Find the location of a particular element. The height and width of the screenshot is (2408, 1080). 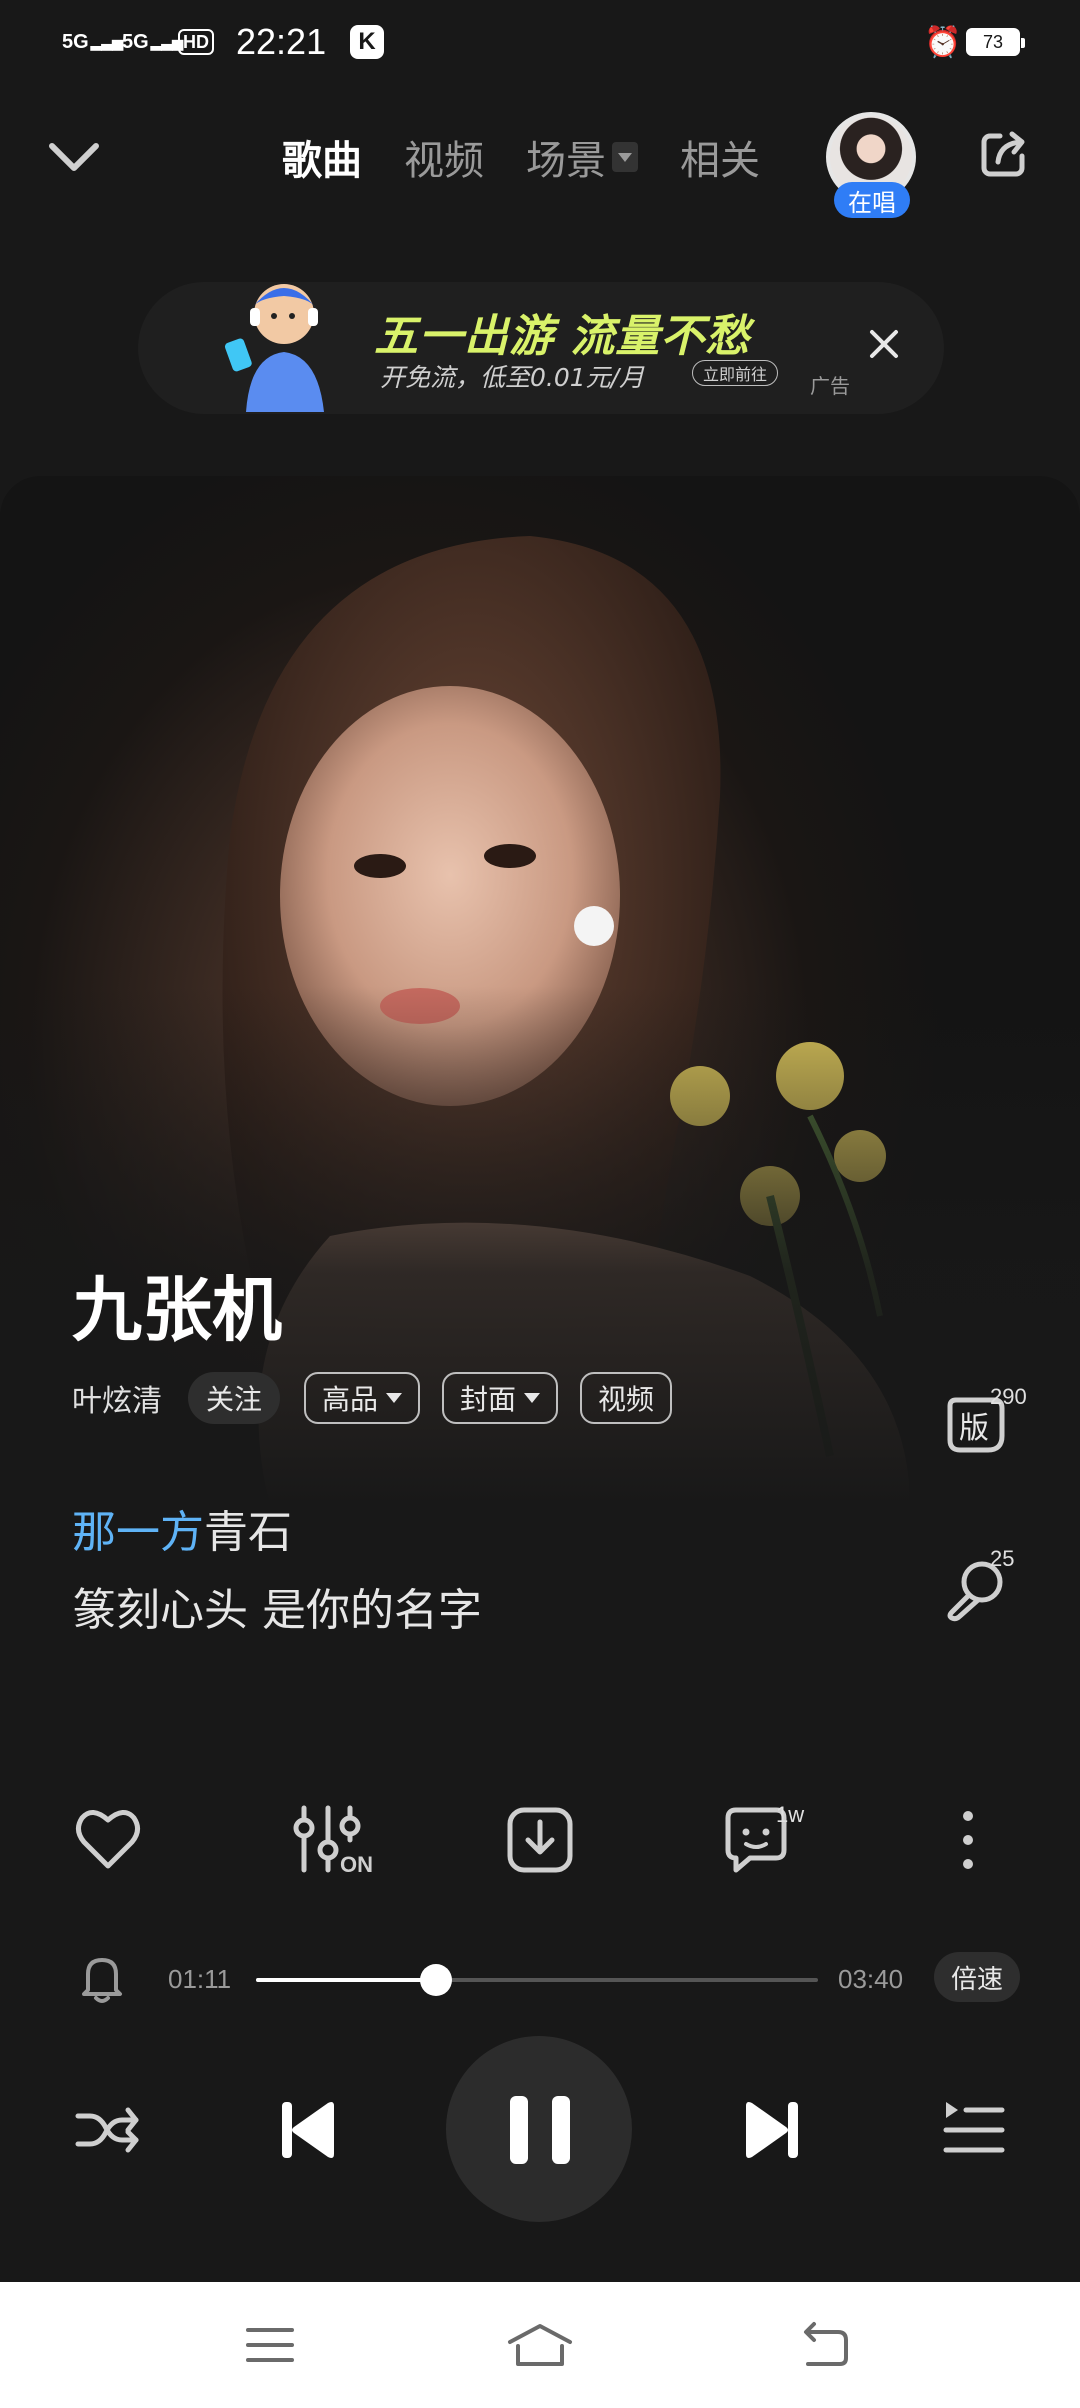

progress-fill is located at coordinates (346, 1980).